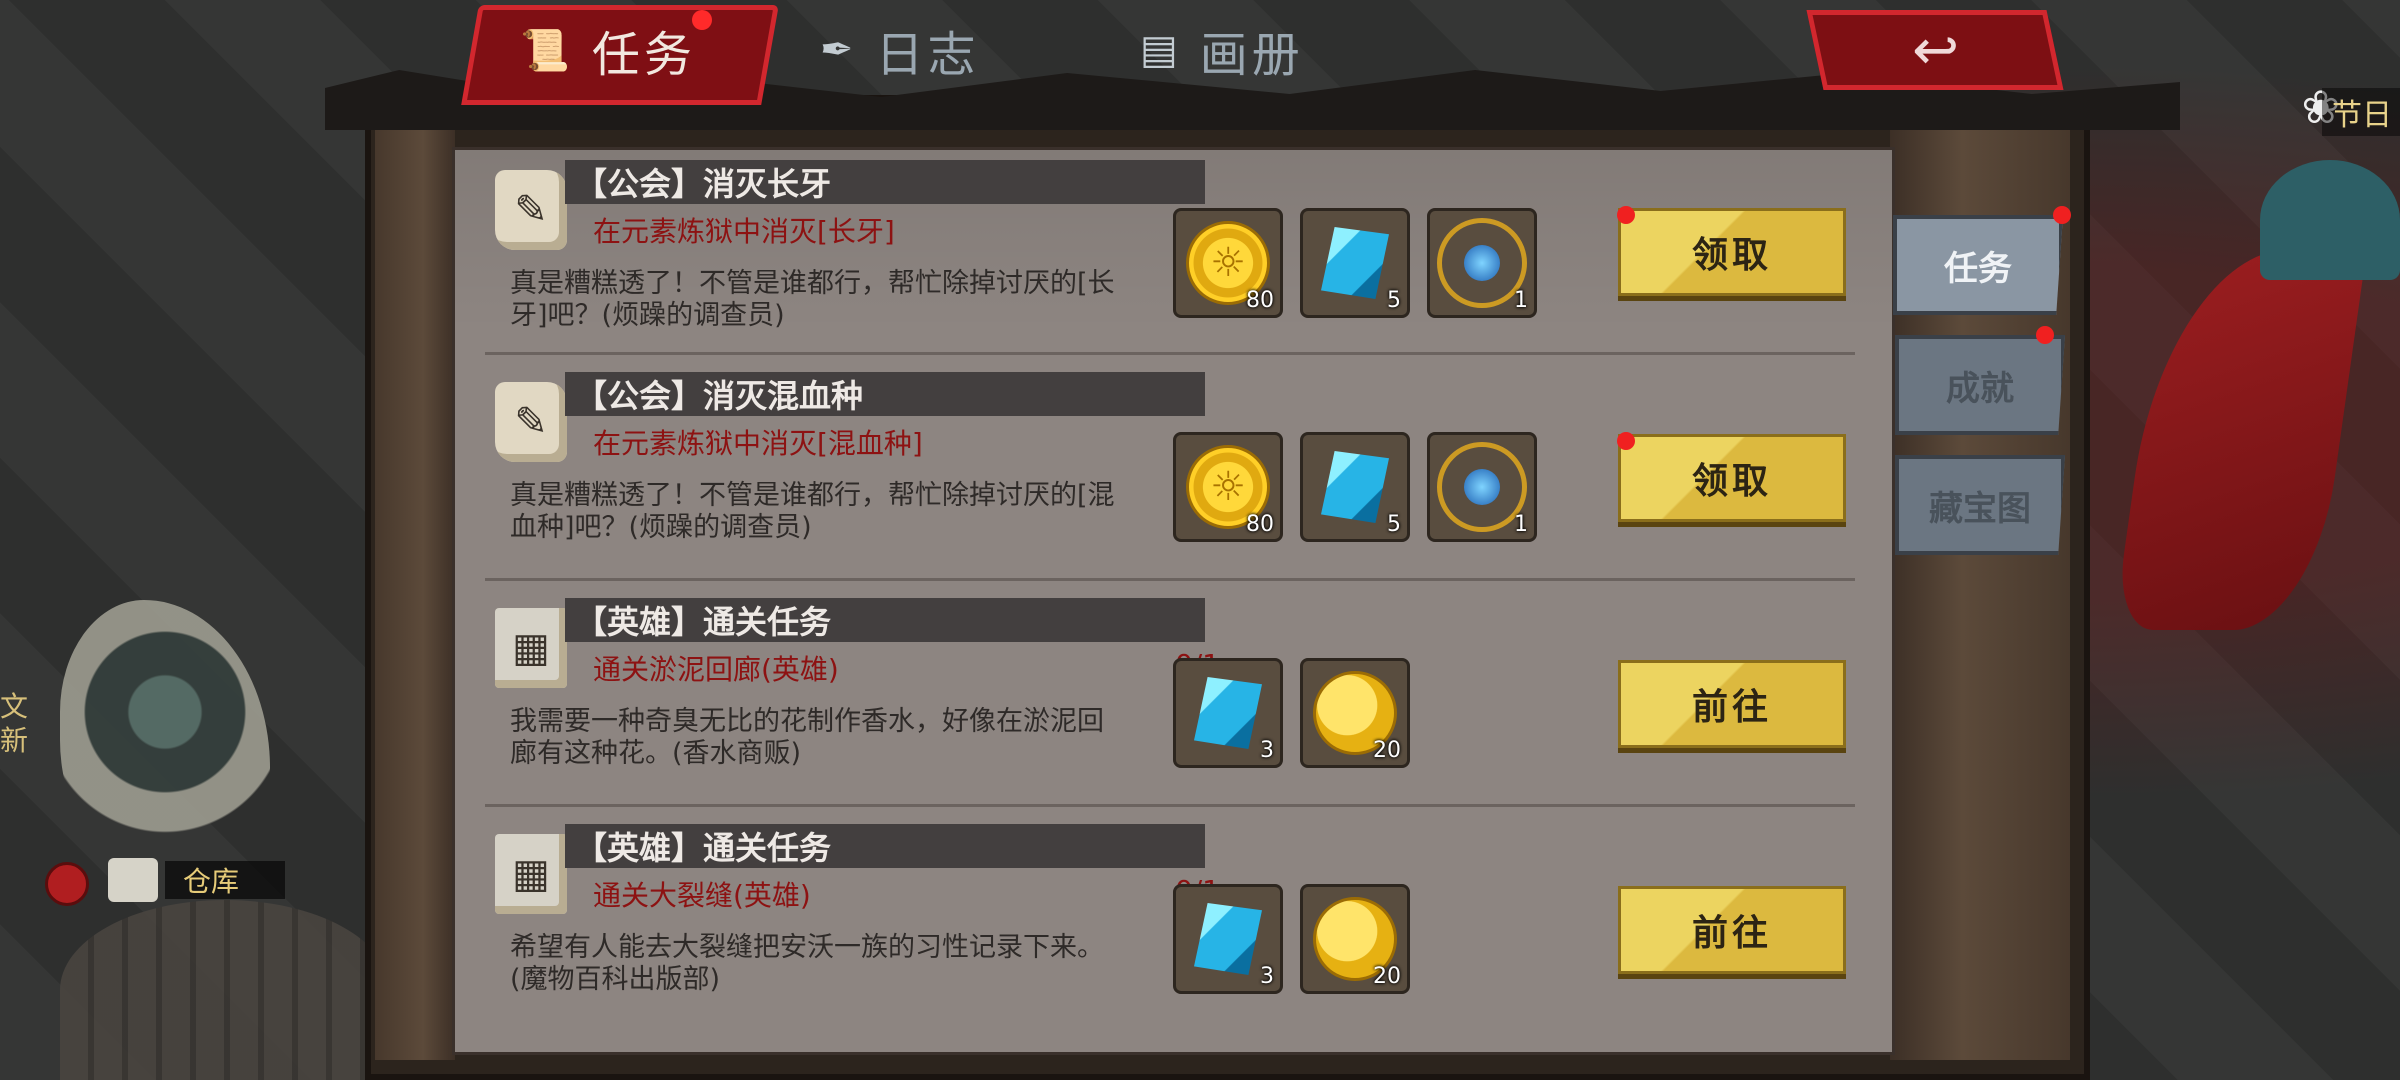 The width and height of the screenshot is (2400, 1080). What do you see at coordinates (2330, 220) in the screenshot?
I see `character-hat-scenery` at bounding box center [2330, 220].